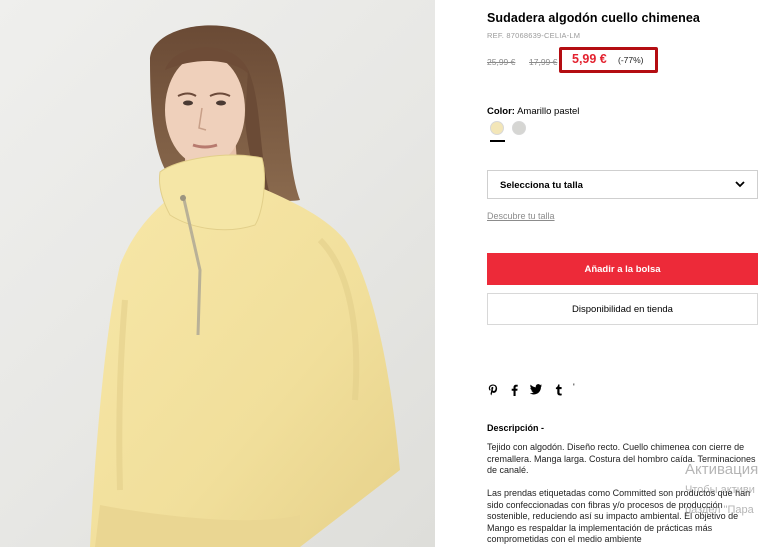 The image size is (781, 547). What do you see at coordinates (501, 111) in the screenshot?
I see `color-label-title: Color:` at bounding box center [501, 111].